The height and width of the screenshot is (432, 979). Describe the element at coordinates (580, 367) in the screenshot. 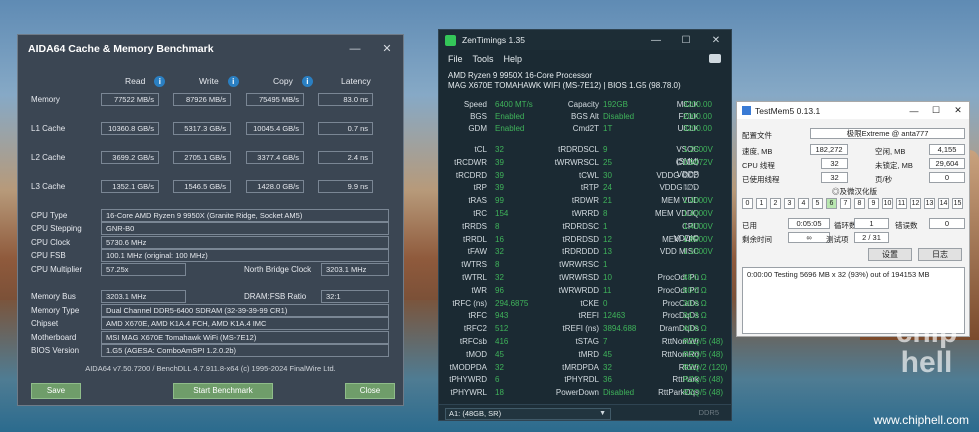

I see `timing-label: tMRDPDA` at that location.